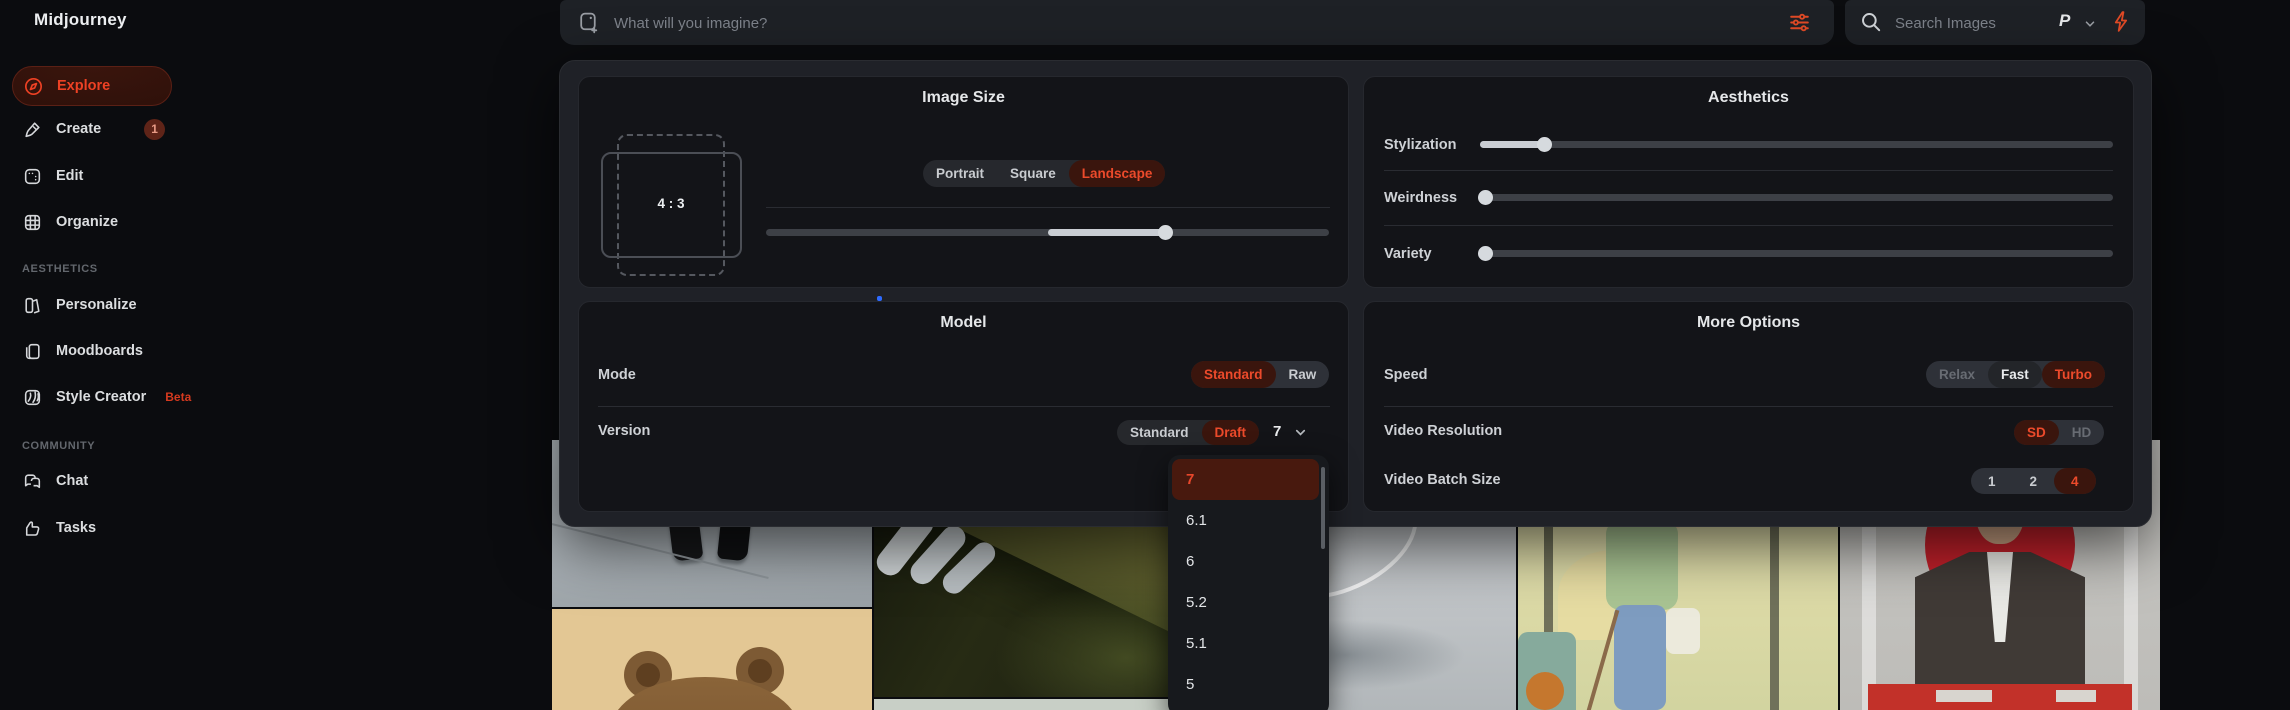 The height and width of the screenshot is (710, 2290). Describe the element at coordinates (960, 173) in the screenshot. I see `orientation-option-portrait: Portrait` at that location.